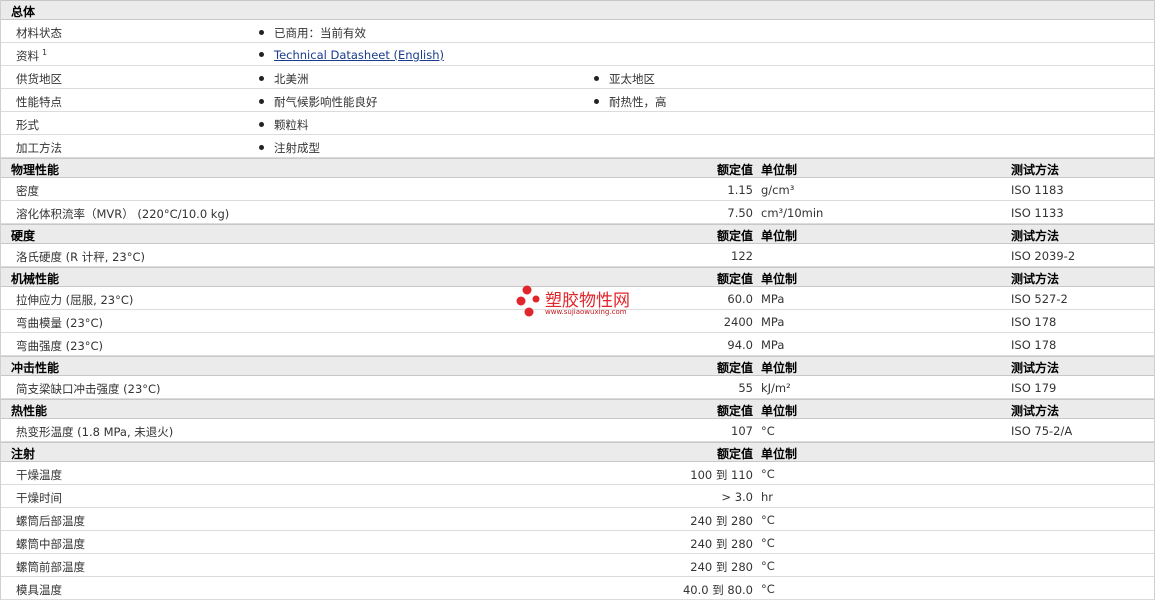 This screenshot has height=603, width=1155. Describe the element at coordinates (740, 213) in the screenshot. I see `row-value: 7.50` at that location.